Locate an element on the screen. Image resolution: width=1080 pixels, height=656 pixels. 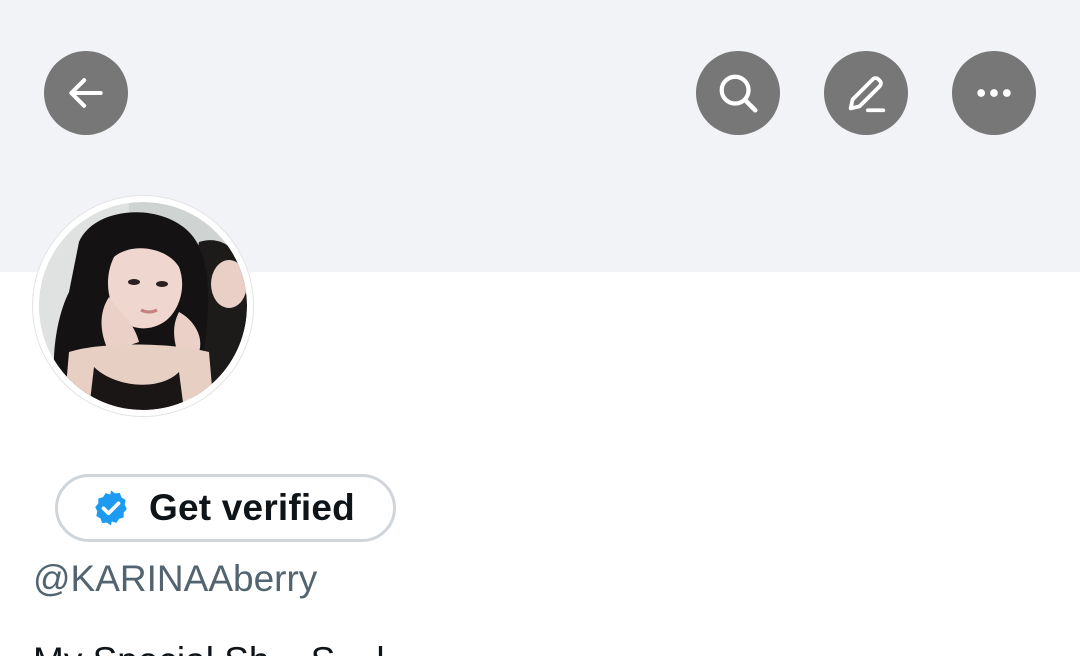
more-button is located at coordinates (994, 93).